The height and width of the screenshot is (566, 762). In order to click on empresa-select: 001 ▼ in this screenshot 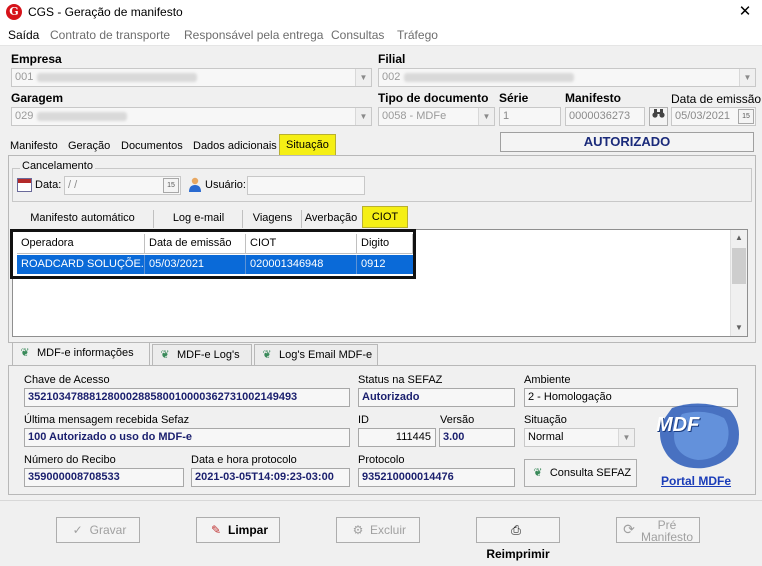, I will do `click(191, 77)`.